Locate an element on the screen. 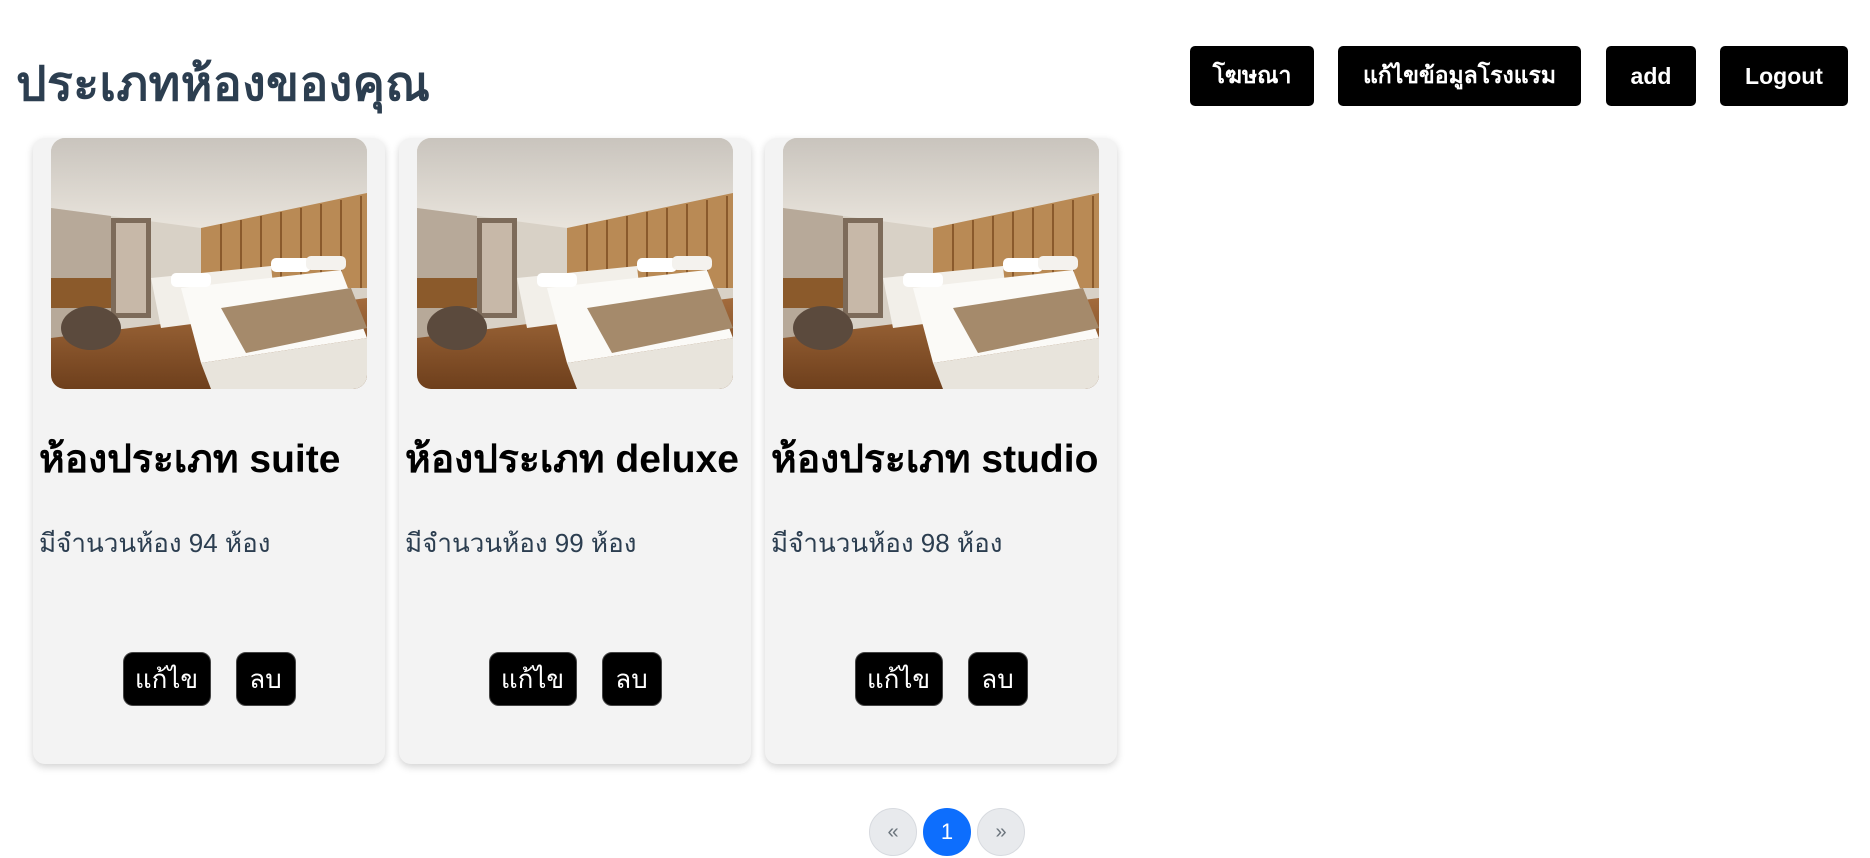 The height and width of the screenshot is (858, 1870). pagination-prev-button: « is located at coordinates (893, 832).